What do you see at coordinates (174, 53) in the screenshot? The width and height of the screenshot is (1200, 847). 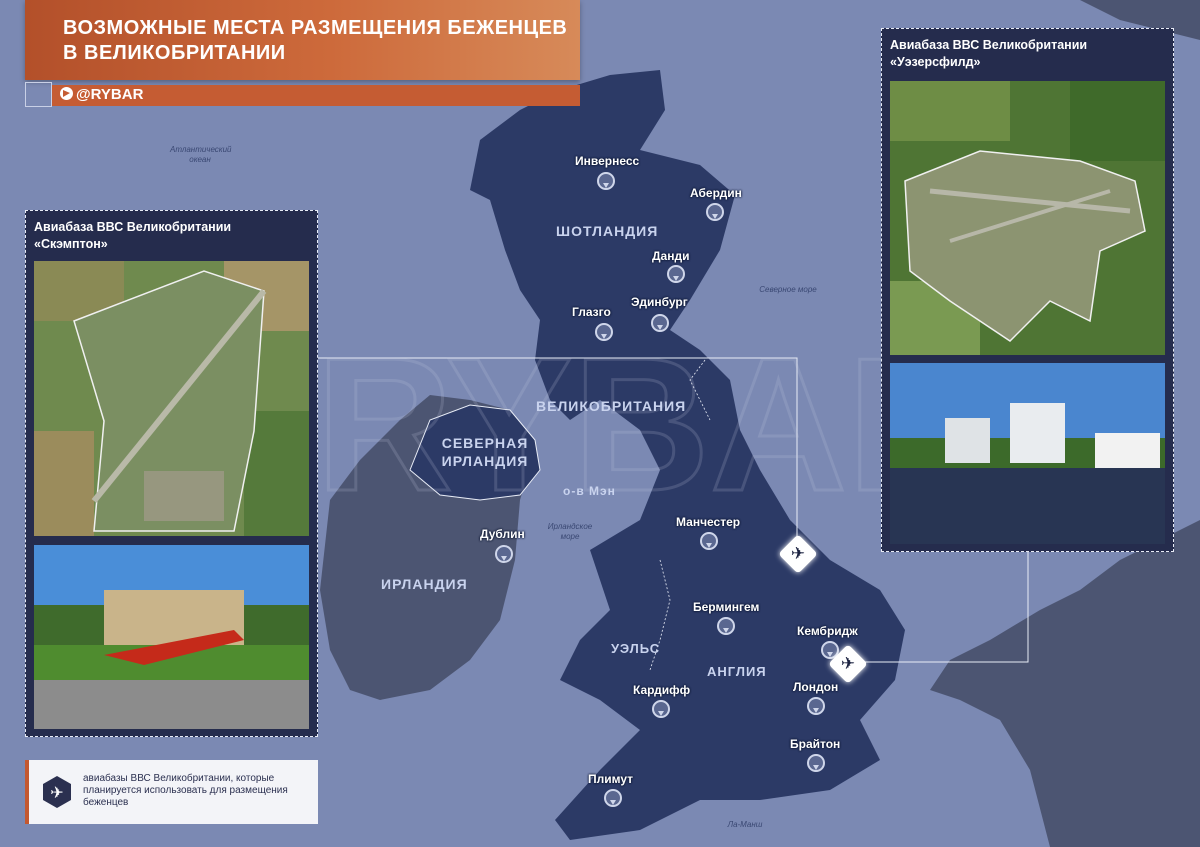 I see `title-line-2: В ВЕЛИКОБРИТАНИИ` at bounding box center [174, 53].